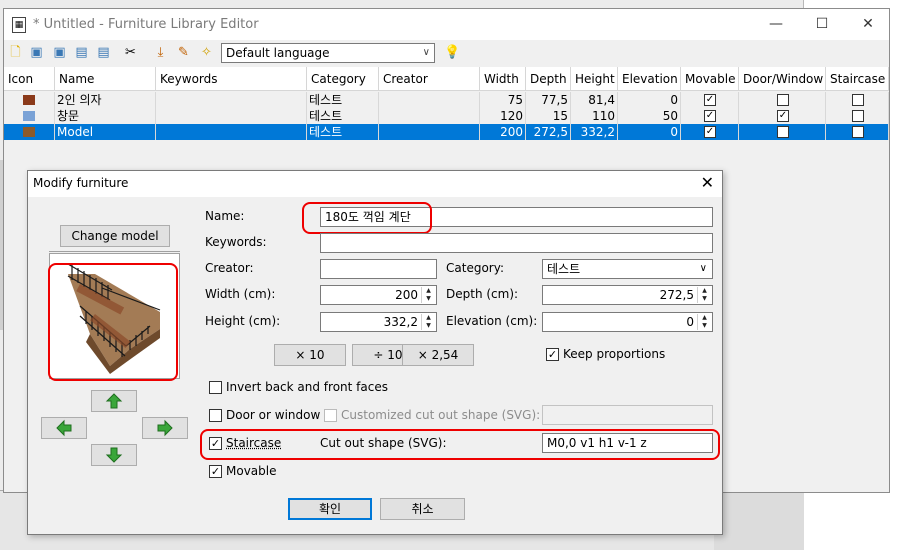 Image resolution: width=906 pixels, height=550 pixels. What do you see at coordinates (330, 509) in the screenshot?
I see `ok-button: 확인` at bounding box center [330, 509].